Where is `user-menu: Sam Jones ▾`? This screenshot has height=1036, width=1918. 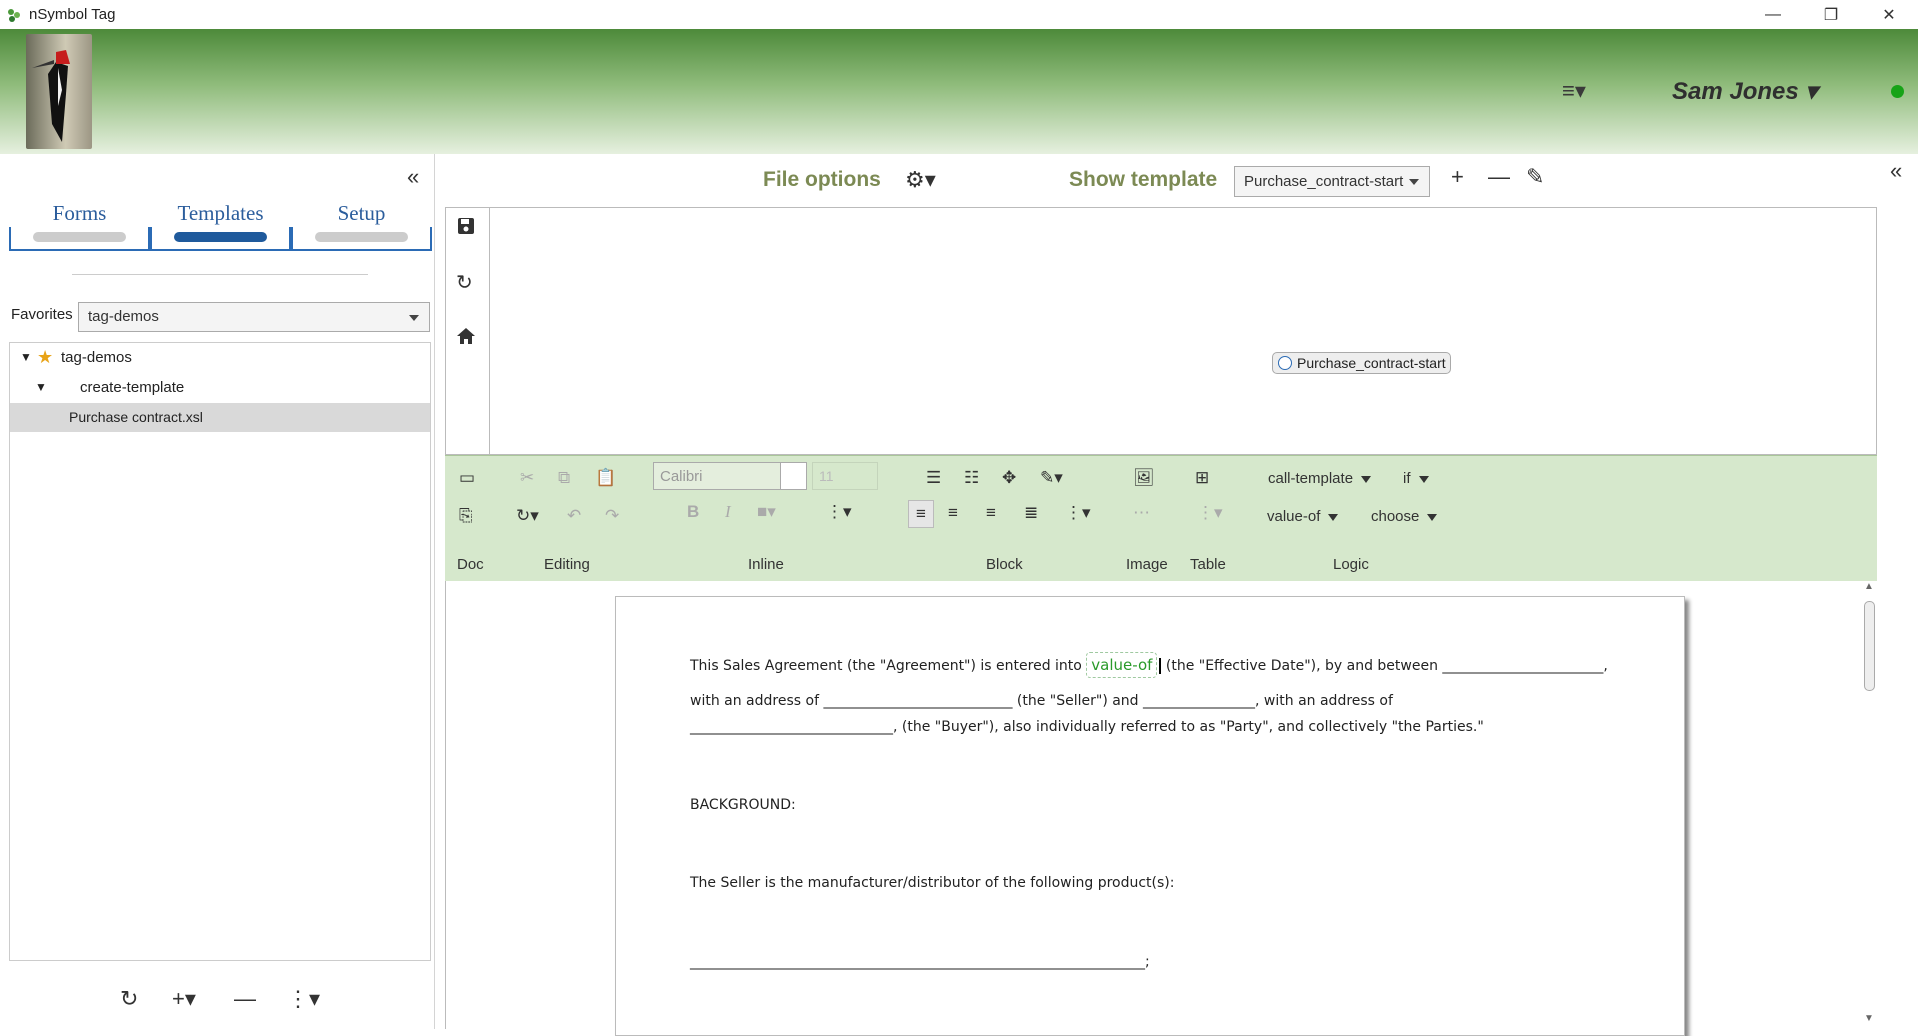 user-menu: Sam Jones ▾ is located at coordinates (1744, 91).